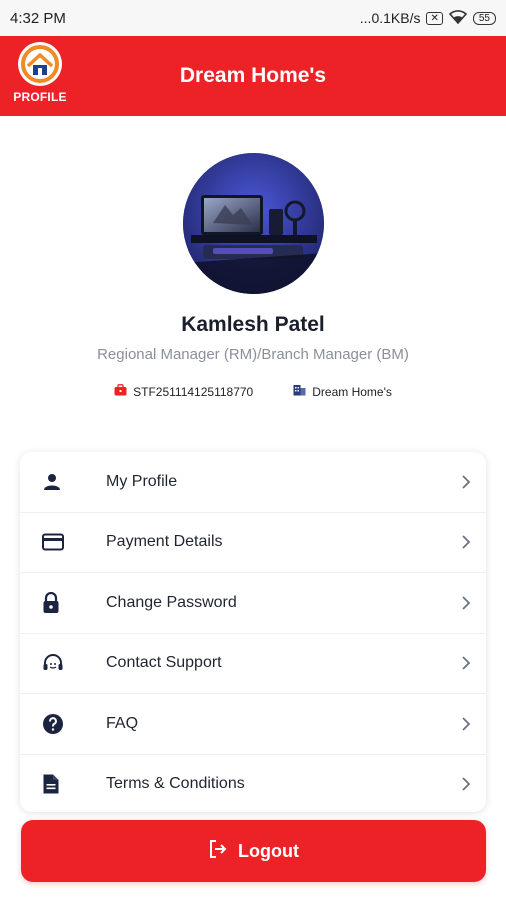 This screenshot has width=506, height=900. I want to click on wifi-icon, so click(458, 18).